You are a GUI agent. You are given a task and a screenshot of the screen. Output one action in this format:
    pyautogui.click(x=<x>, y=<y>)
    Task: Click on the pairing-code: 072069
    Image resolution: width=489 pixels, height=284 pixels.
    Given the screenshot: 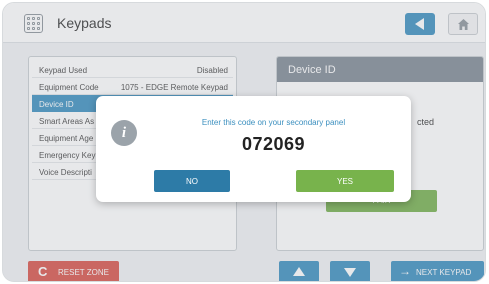 What is the action you would take?
    pyautogui.click(x=273, y=144)
    